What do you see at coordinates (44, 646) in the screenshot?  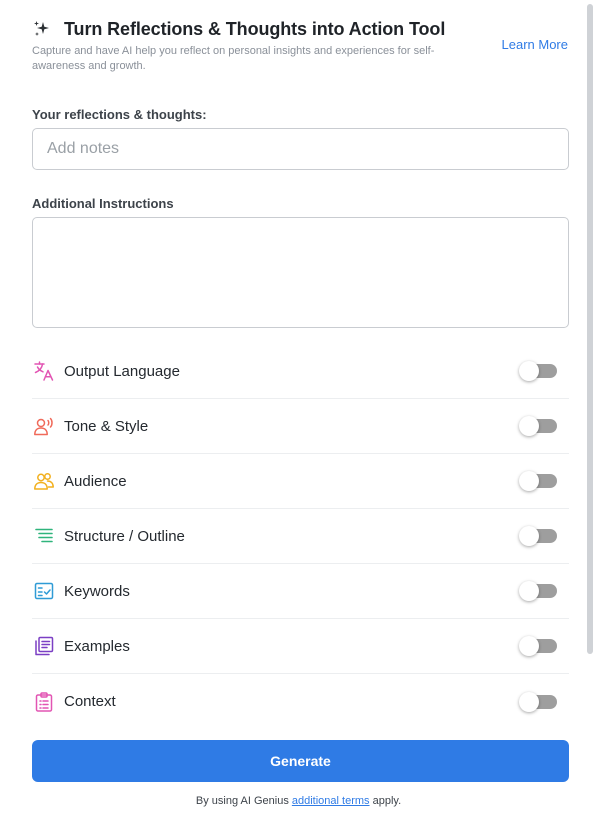 I see `documents-icon` at bounding box center [44, 646].